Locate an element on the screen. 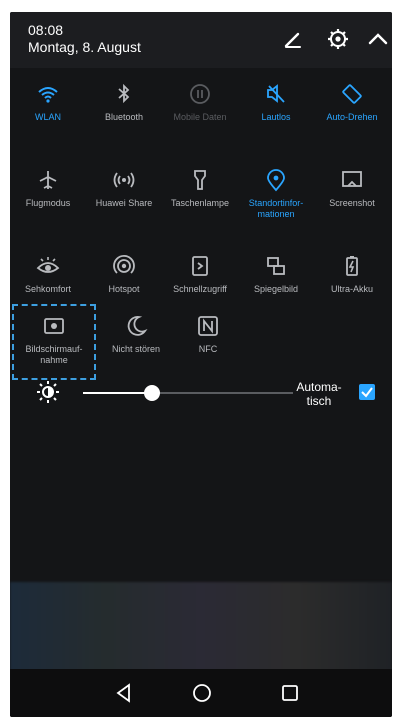 This screenshot has width=401, height=717. home-icon is located at coordinates (202, 693).